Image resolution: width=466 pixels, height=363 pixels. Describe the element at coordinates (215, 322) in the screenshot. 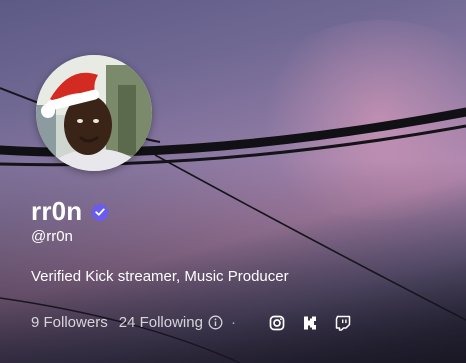

I see `info-icon` at that location.